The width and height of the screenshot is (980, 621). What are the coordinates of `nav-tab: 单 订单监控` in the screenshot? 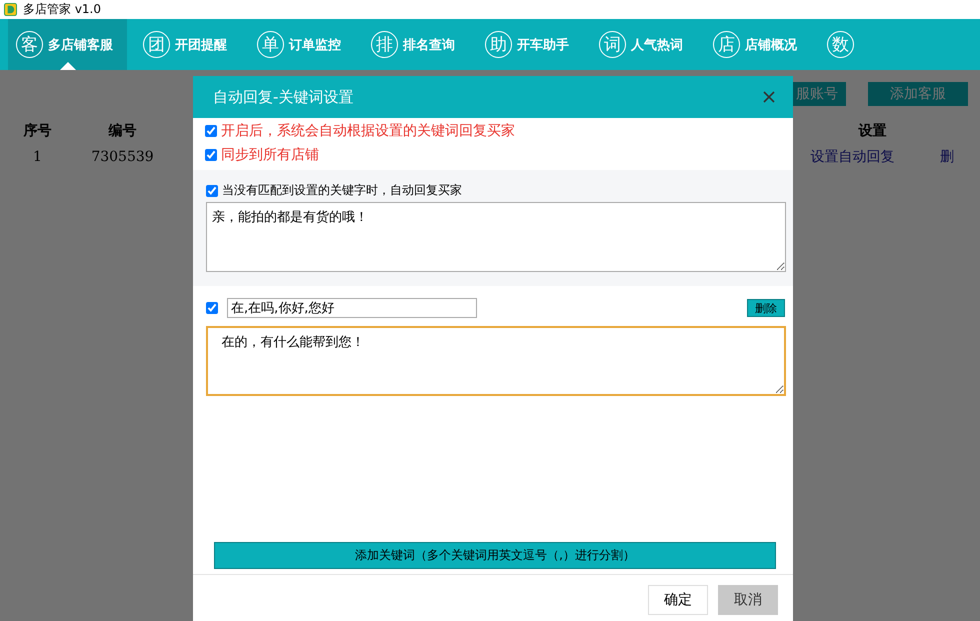 It's located at (302, 44).